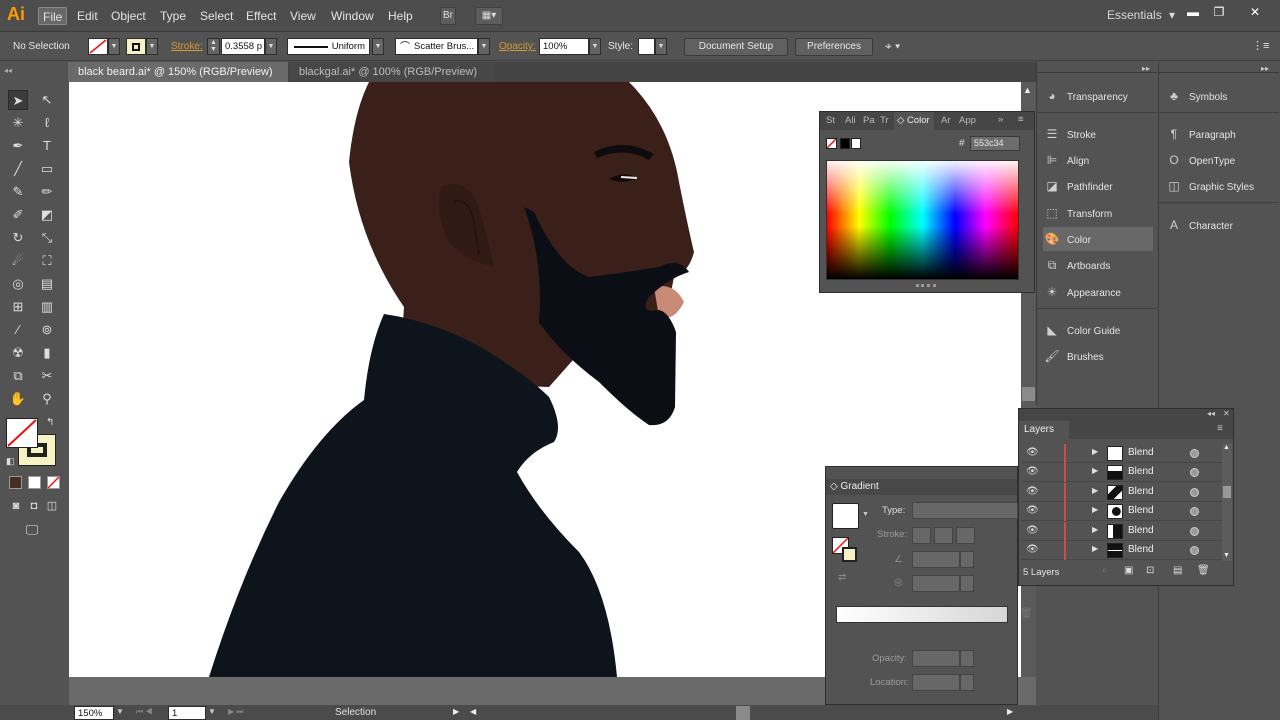  Describe the element at coordinates (18, 284) in the screenshot. I see `shape-builder-tool-icon: ◎` at that location.